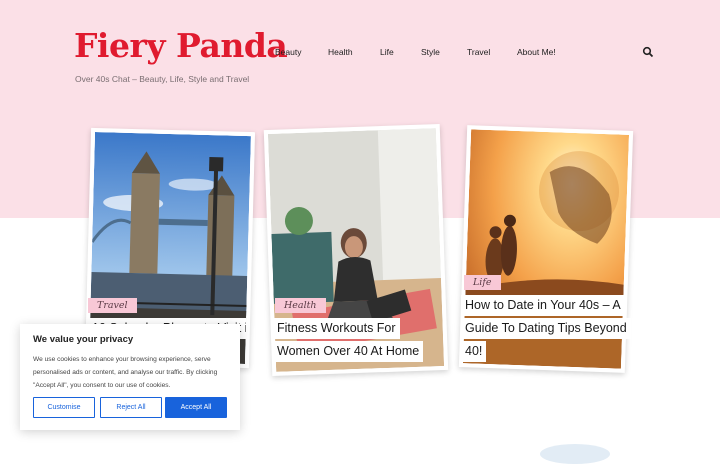 The width and height of the screenshot is (720, 464). What do you see at coordinates (288, 52) in the screenshot?
I see `nav-item-beauty: Beauty` at bounding box center [288, 52].